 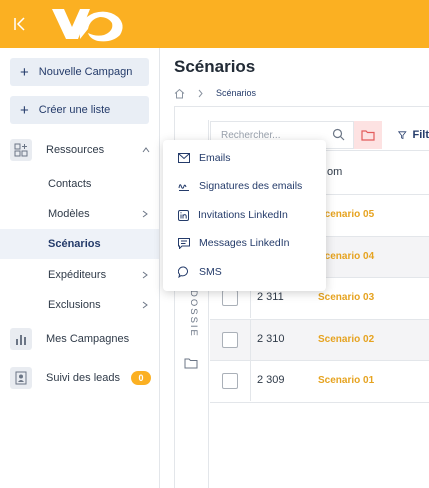 I want to click on bar-chart-icon, so click(x=21, y=339).